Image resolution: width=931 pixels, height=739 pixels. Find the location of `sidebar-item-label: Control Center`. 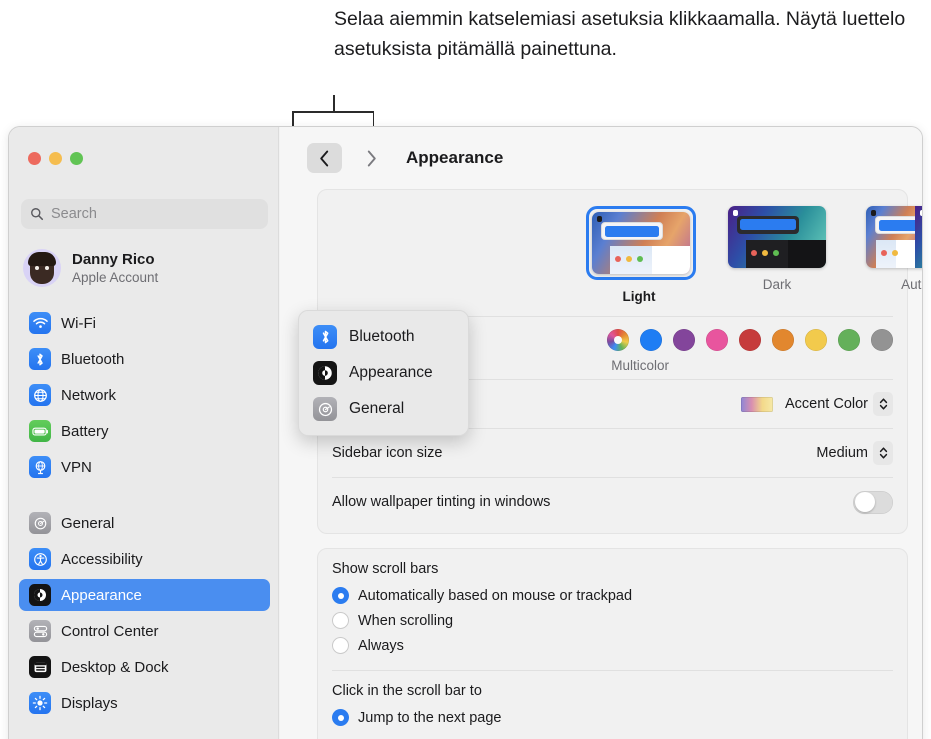

sidebar-item-label: Control Center is located at coordinates (110, 631).